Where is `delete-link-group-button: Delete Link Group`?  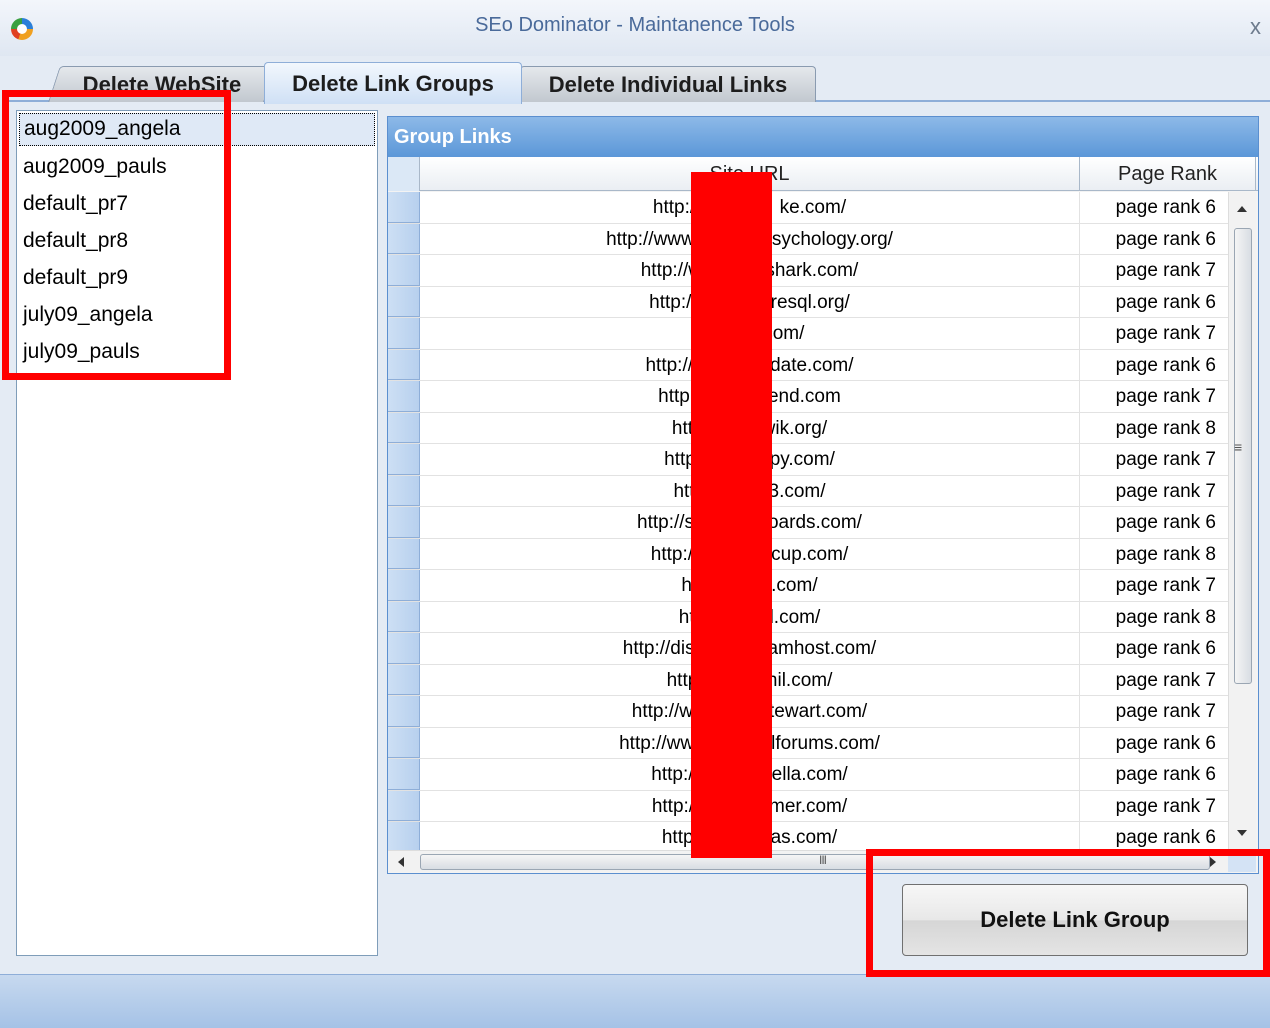 delete-link-group-button: Delete Link Group is located at coordinates (1075, 920).